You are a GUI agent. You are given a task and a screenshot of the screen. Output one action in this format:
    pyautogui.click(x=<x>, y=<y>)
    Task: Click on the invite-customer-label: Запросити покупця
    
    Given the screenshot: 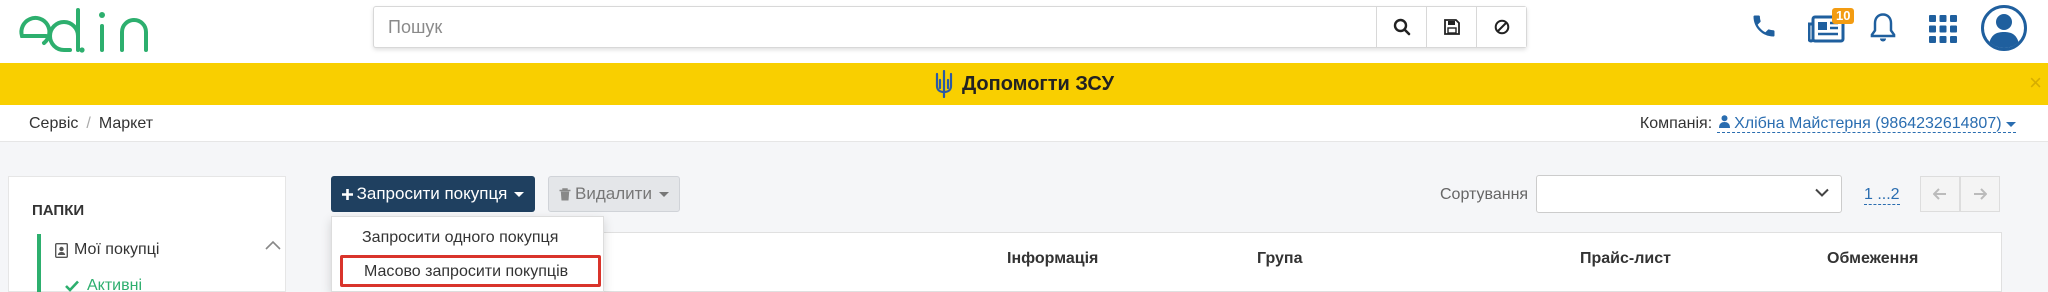 What is the action you would take?
    pyautogui.click(x=432, y=193)
    